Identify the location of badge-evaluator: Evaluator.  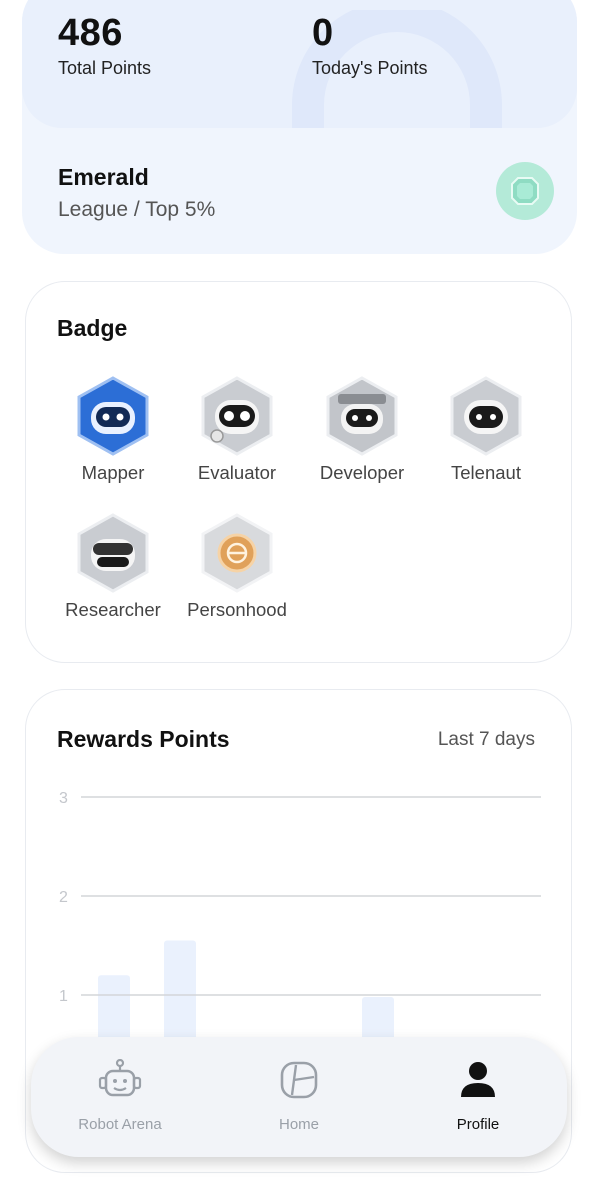
(237, 430).